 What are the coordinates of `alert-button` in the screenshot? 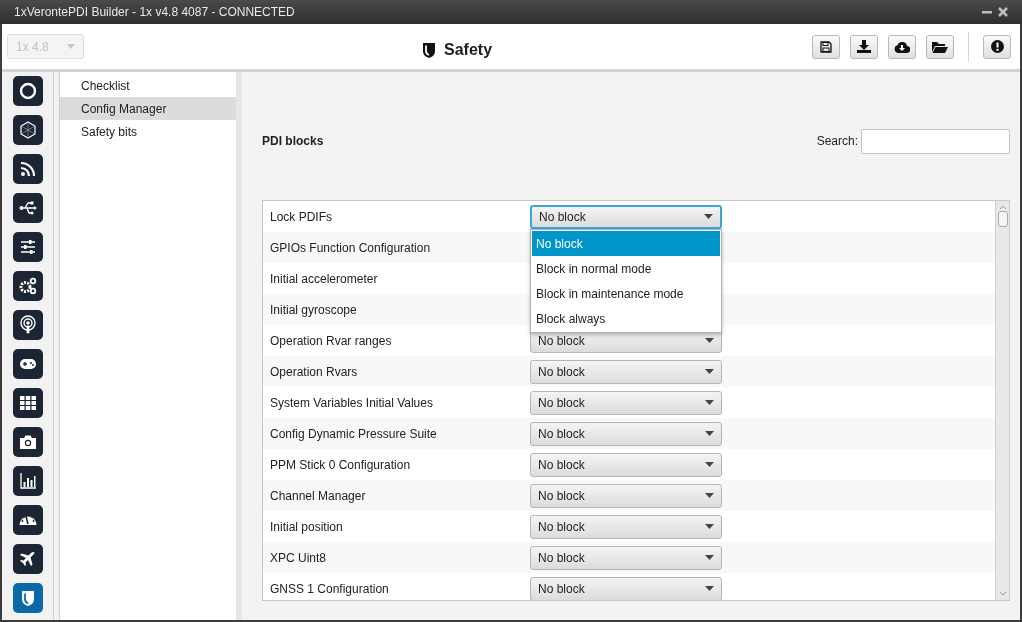 It's located at (997, 46).